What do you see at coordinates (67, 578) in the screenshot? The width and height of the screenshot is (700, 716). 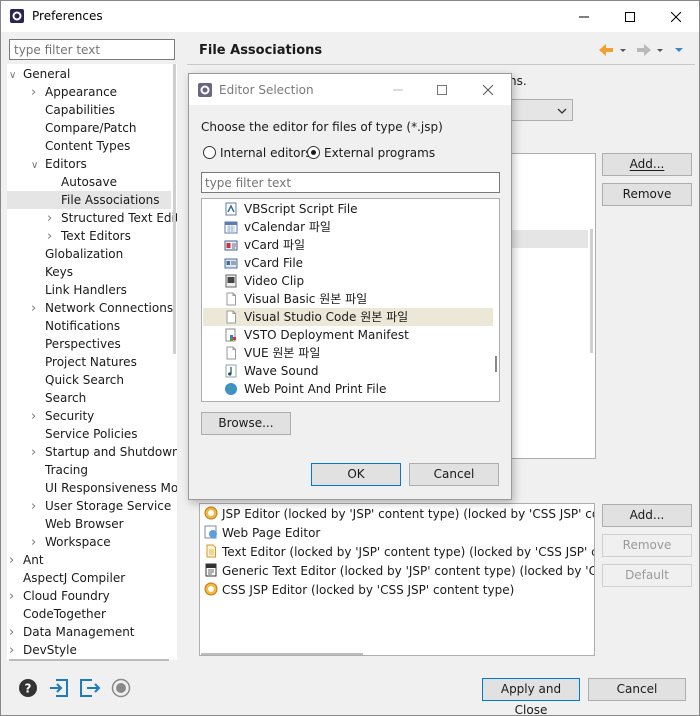 I see `tree-item: AspectJ Compiler` at bounding box center [67, 578].